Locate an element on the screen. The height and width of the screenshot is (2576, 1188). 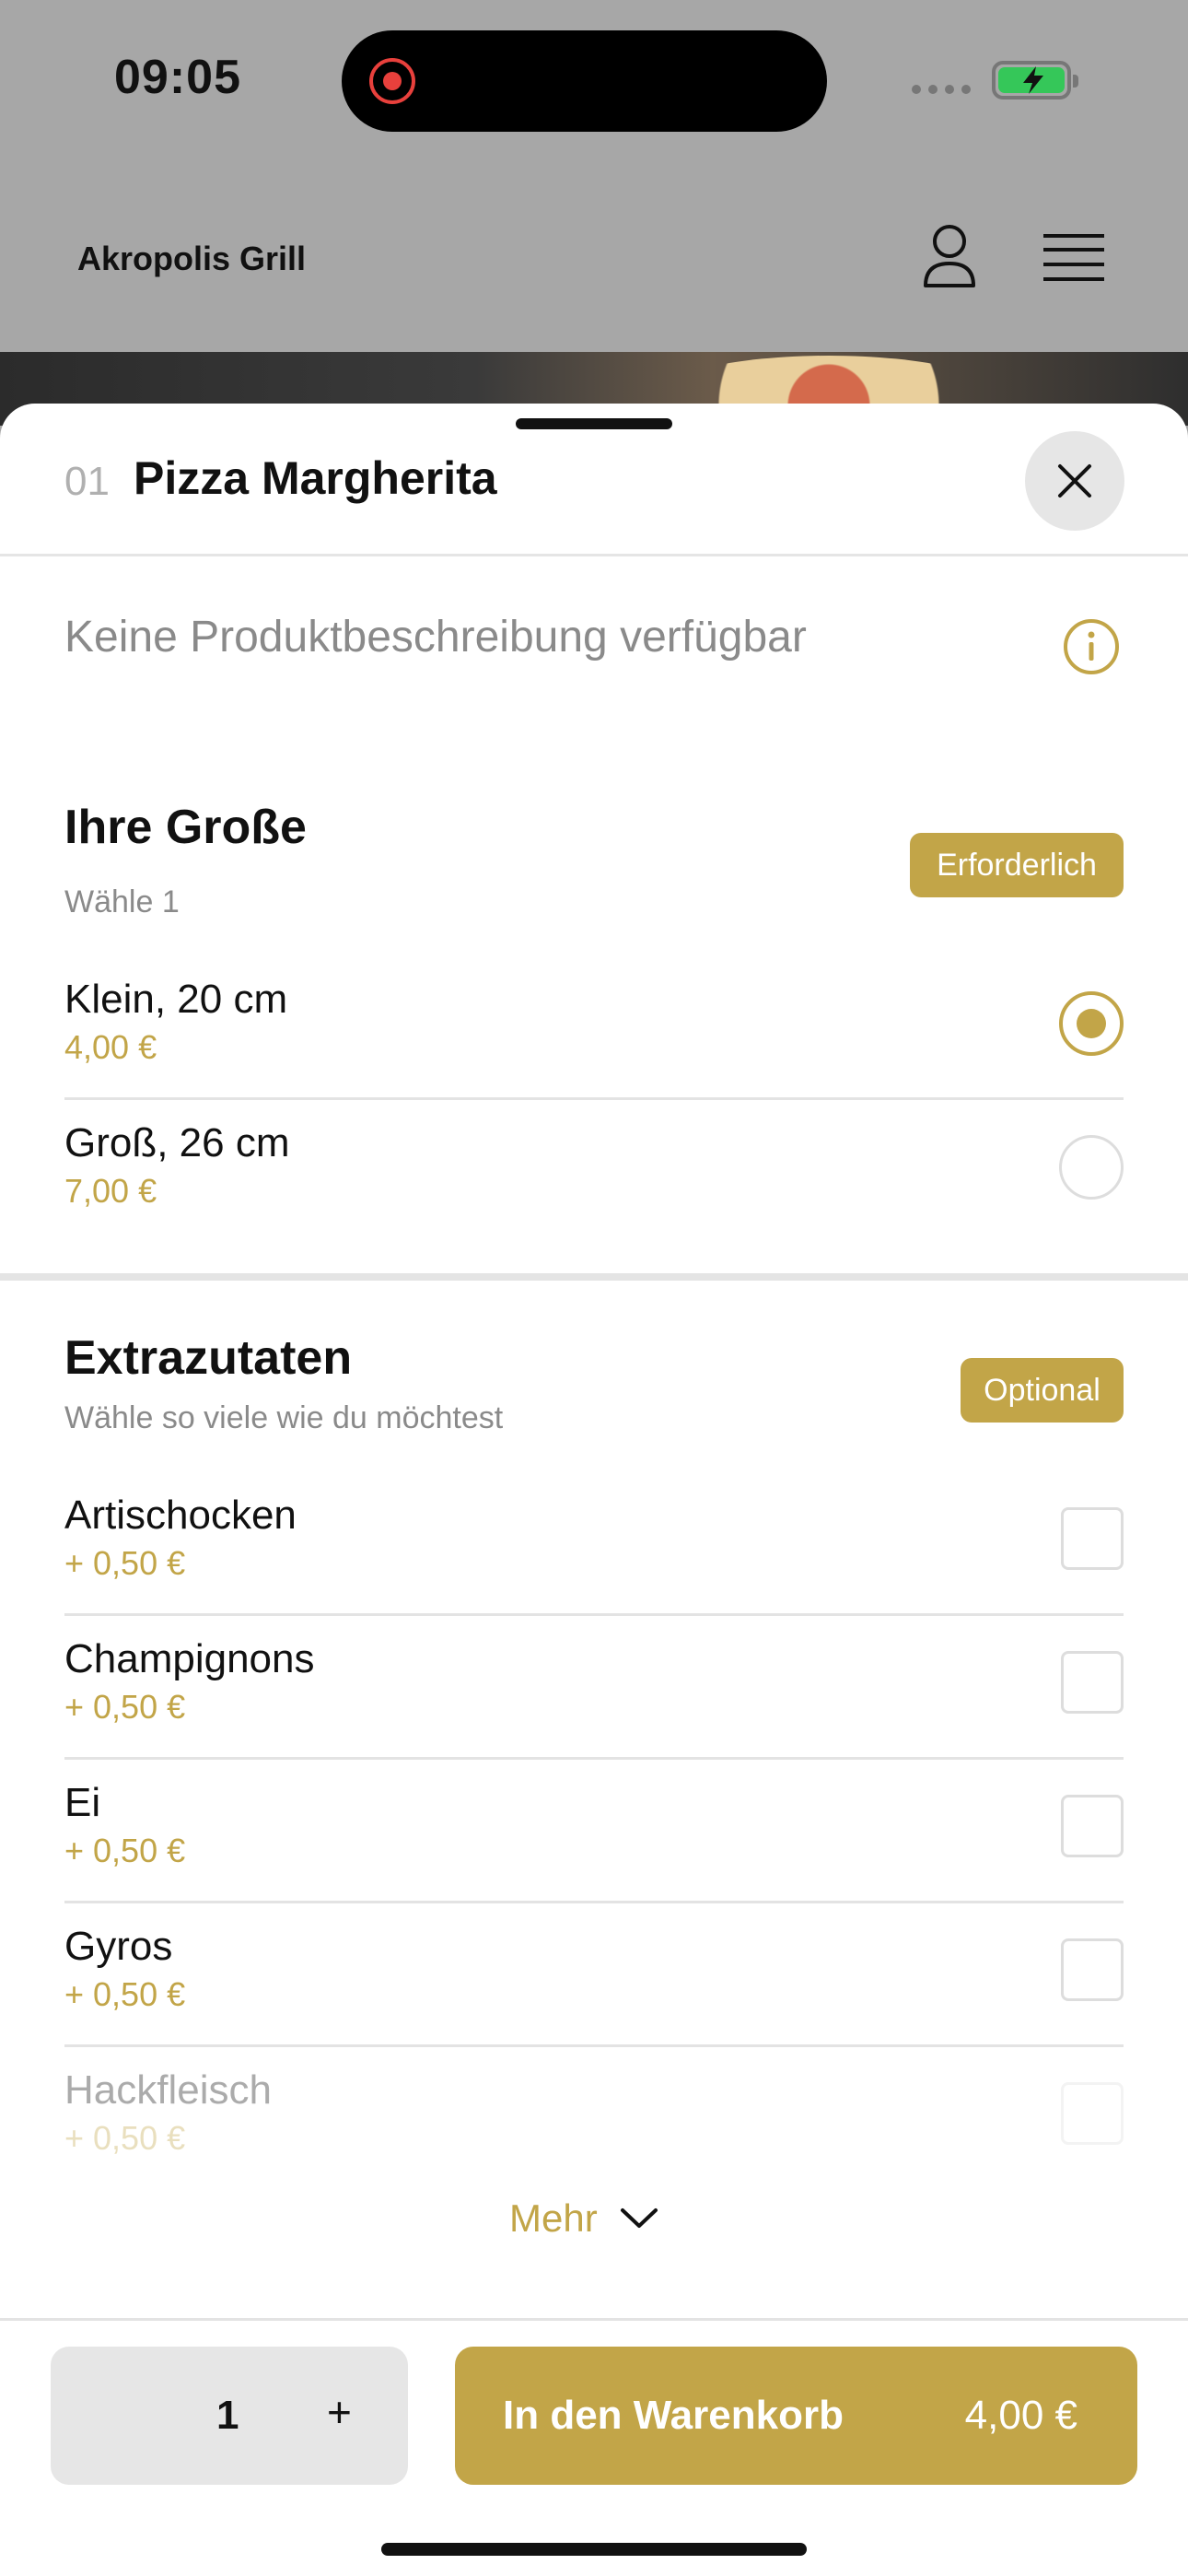
section-divider is located at coordinates (594, 1277).